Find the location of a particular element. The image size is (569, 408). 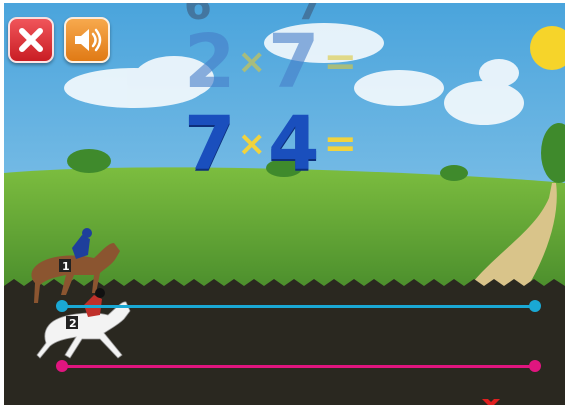

current-equation-times: × is located at coordinates (252, 144).